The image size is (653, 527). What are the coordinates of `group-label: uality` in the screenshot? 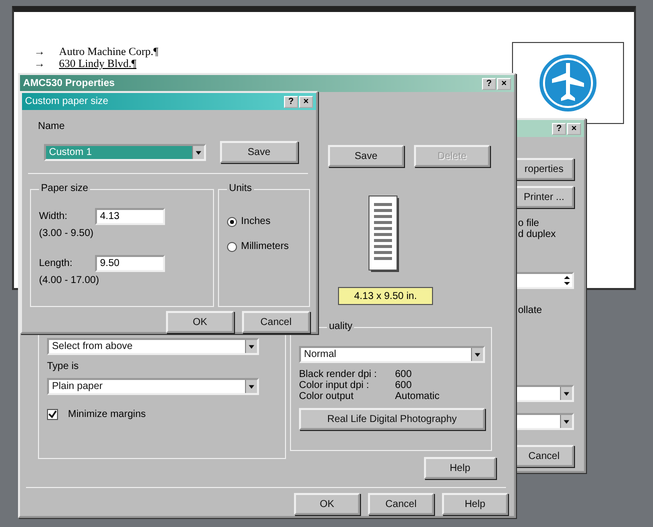 It's located at (340, 326).